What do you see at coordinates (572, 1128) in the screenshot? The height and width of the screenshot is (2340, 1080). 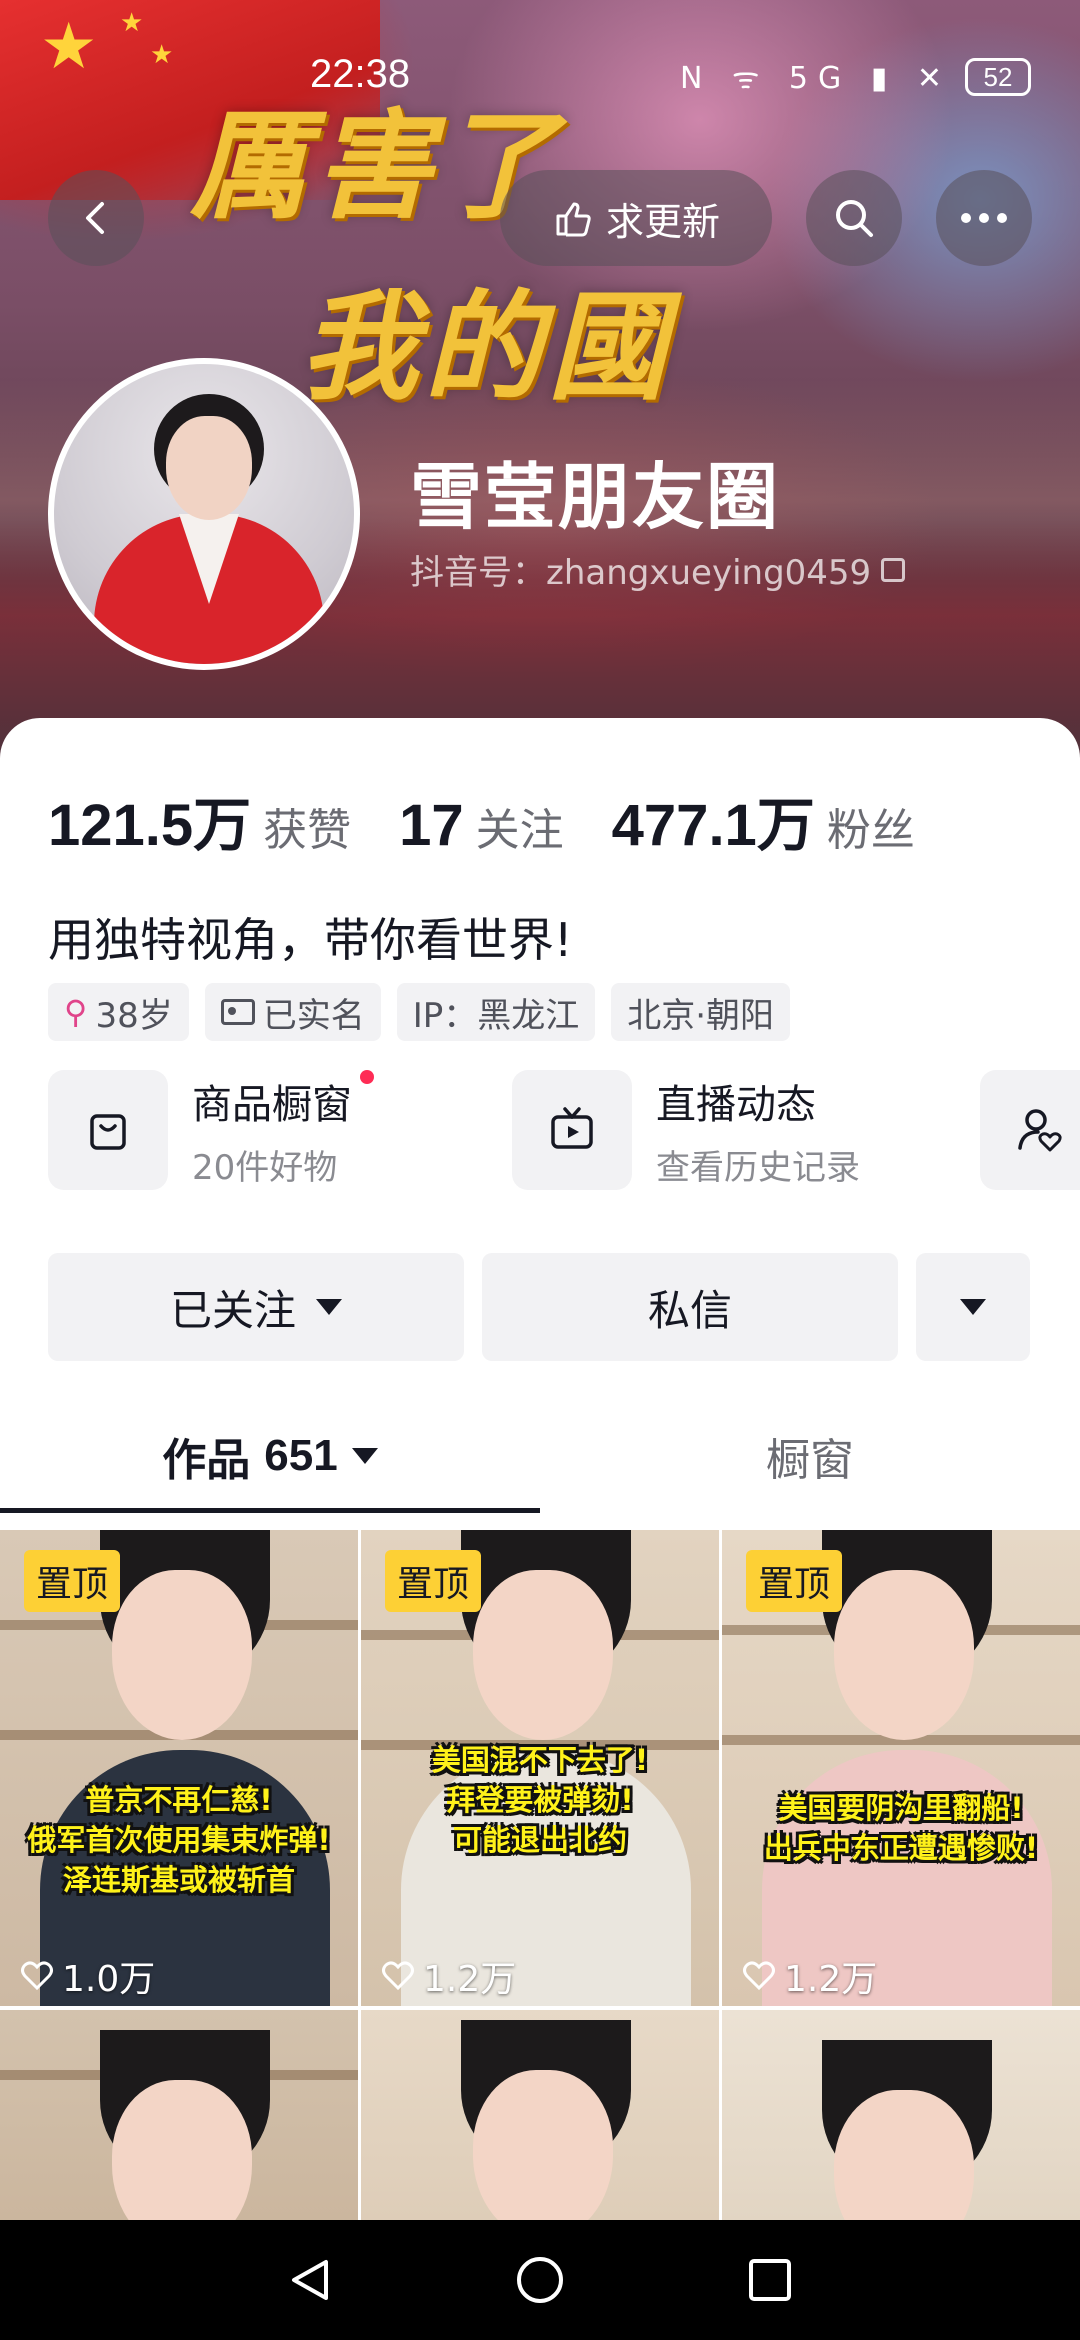 I see `tv-play-icon` at bounding box center [572, 1128].